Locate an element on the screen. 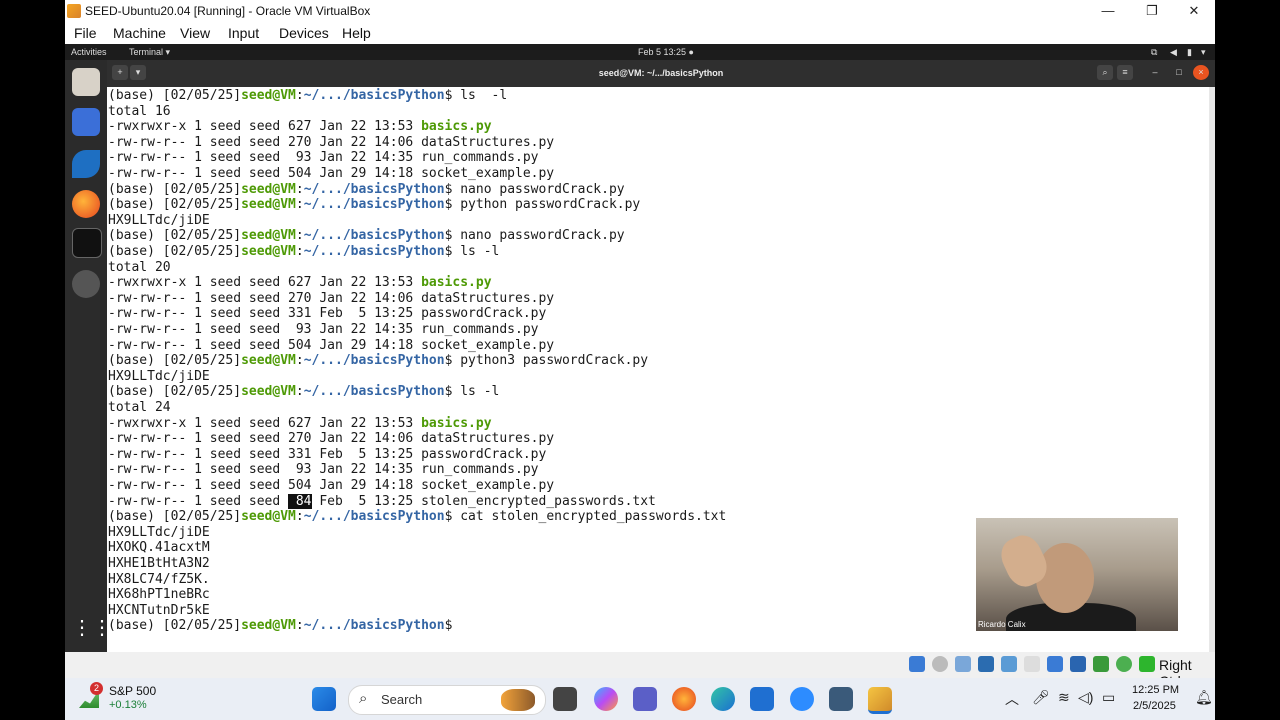  firefox-taskbar-icon is located at coordinates (684, 699).